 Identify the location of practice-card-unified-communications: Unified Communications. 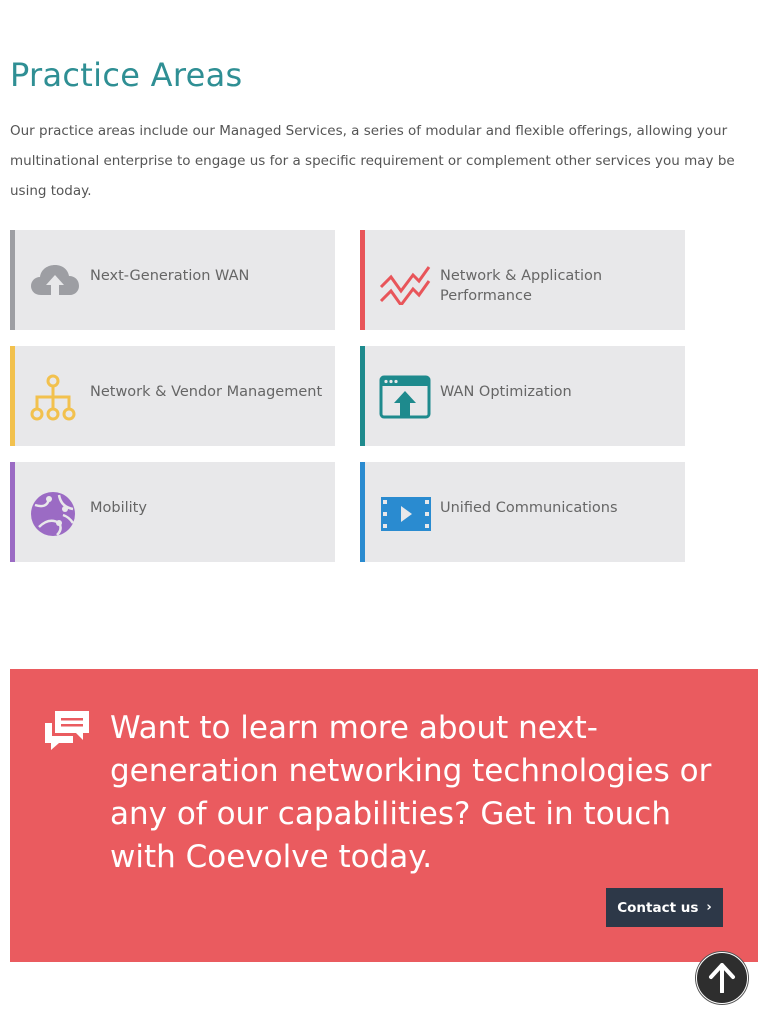
(522, 512).